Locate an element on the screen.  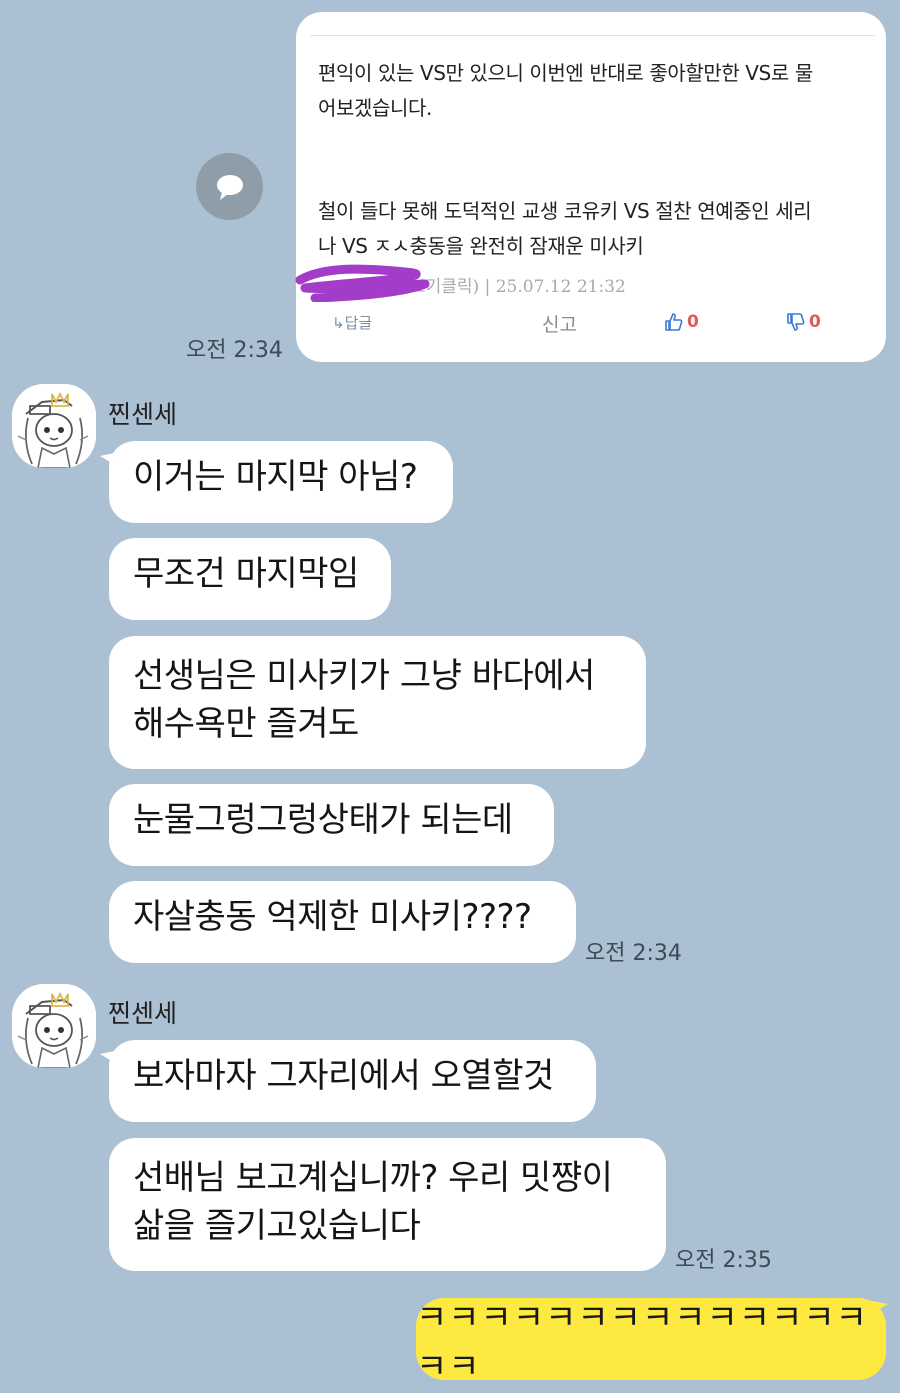
reply-label: ↳답글 is located at coordinates (352, 323).